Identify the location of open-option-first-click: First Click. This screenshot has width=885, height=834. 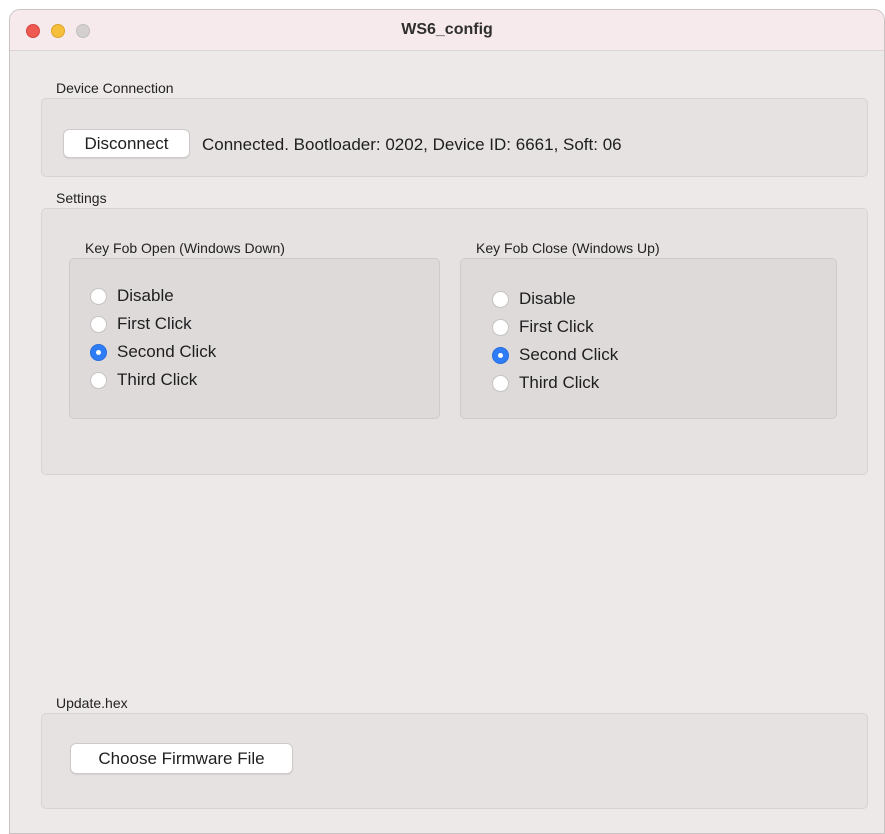
(141, 324).